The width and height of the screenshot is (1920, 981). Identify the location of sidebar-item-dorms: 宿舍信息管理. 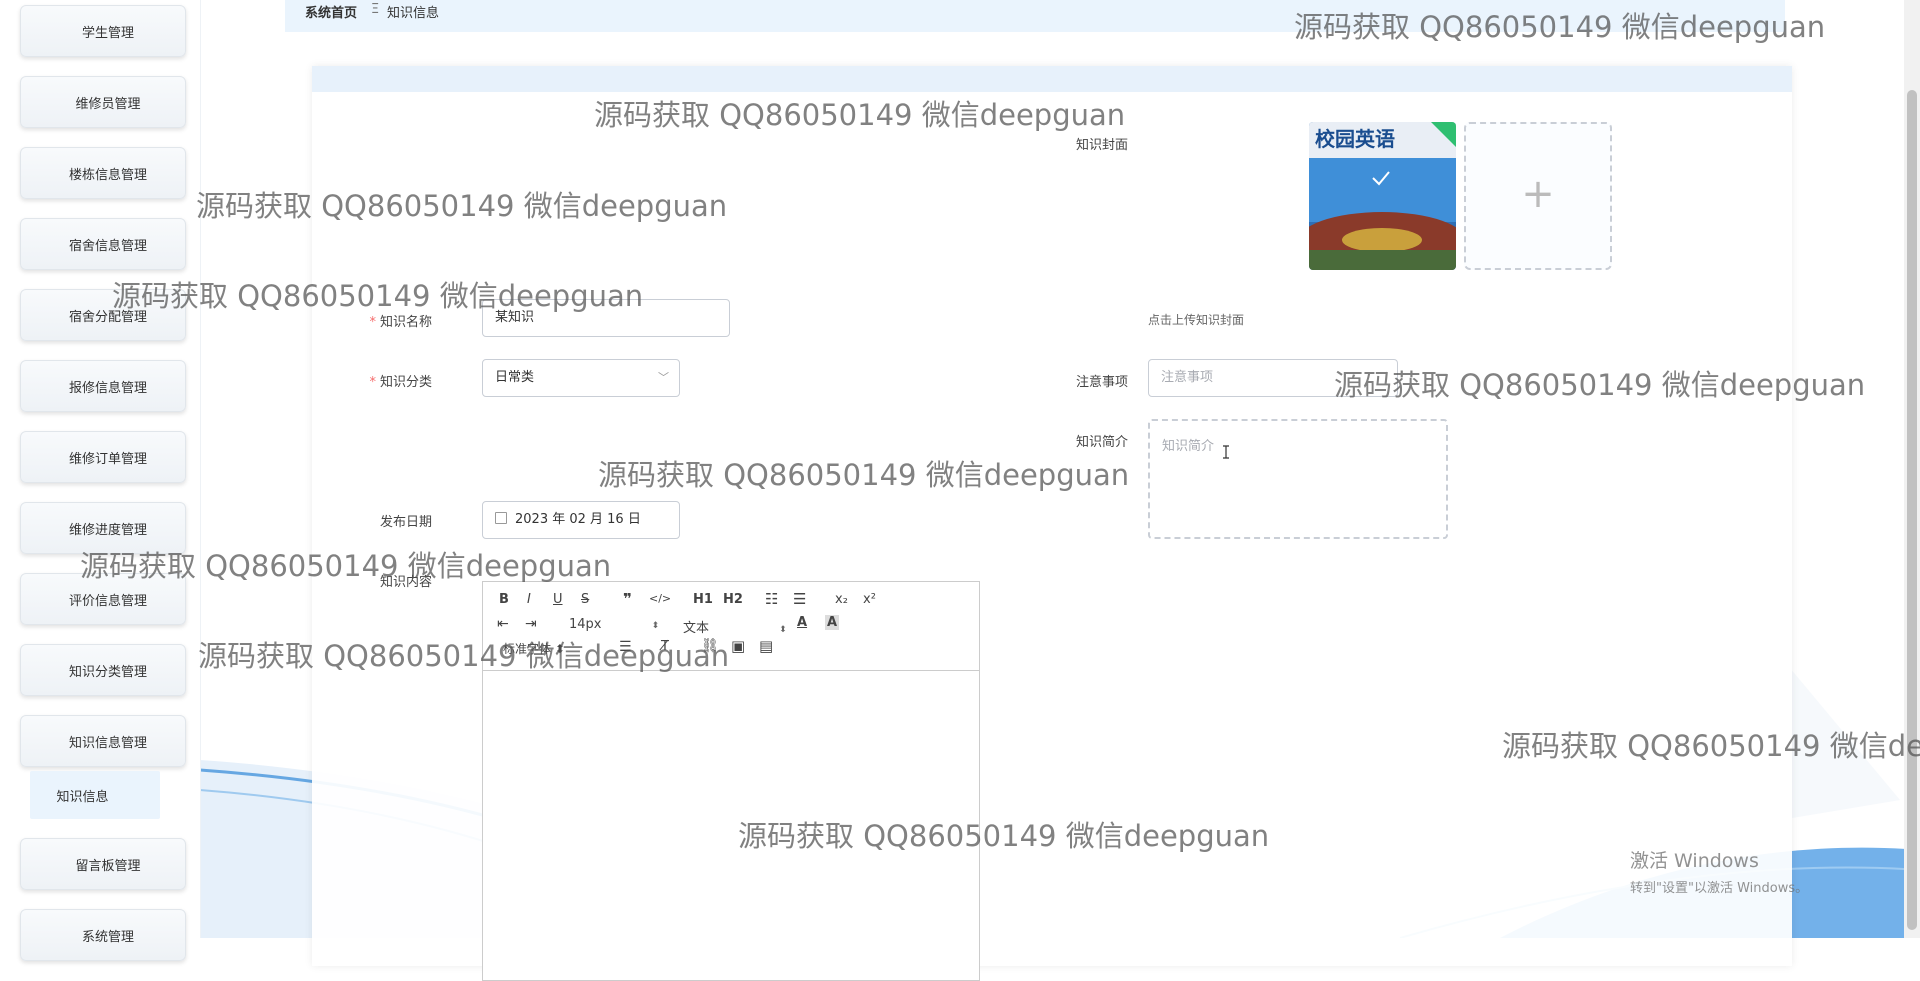
(103, 244).